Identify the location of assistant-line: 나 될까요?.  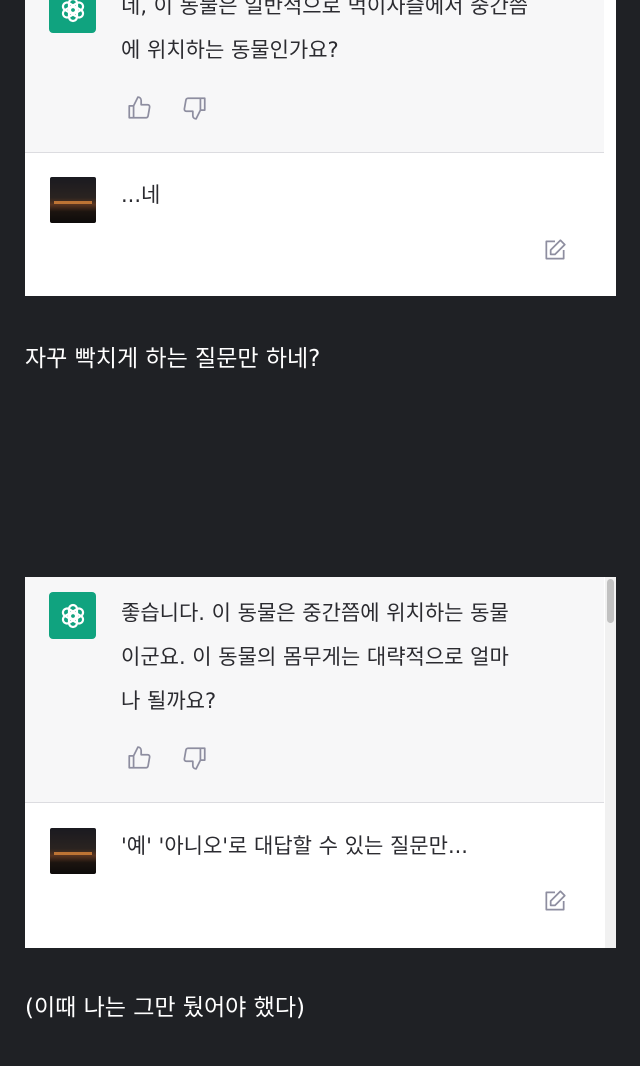
(169, 701).